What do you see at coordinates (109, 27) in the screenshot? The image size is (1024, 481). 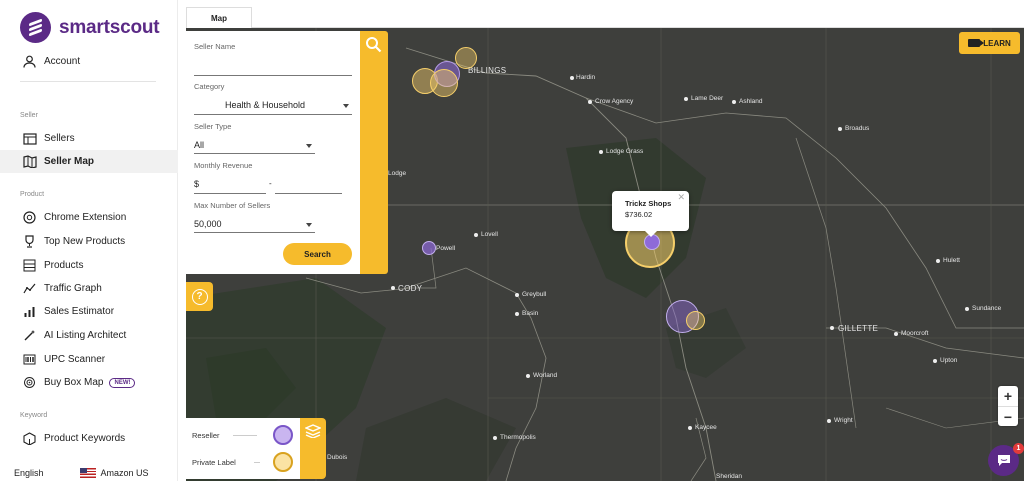 I see `logo-text: smartscout` at bounding box center [109, 27].